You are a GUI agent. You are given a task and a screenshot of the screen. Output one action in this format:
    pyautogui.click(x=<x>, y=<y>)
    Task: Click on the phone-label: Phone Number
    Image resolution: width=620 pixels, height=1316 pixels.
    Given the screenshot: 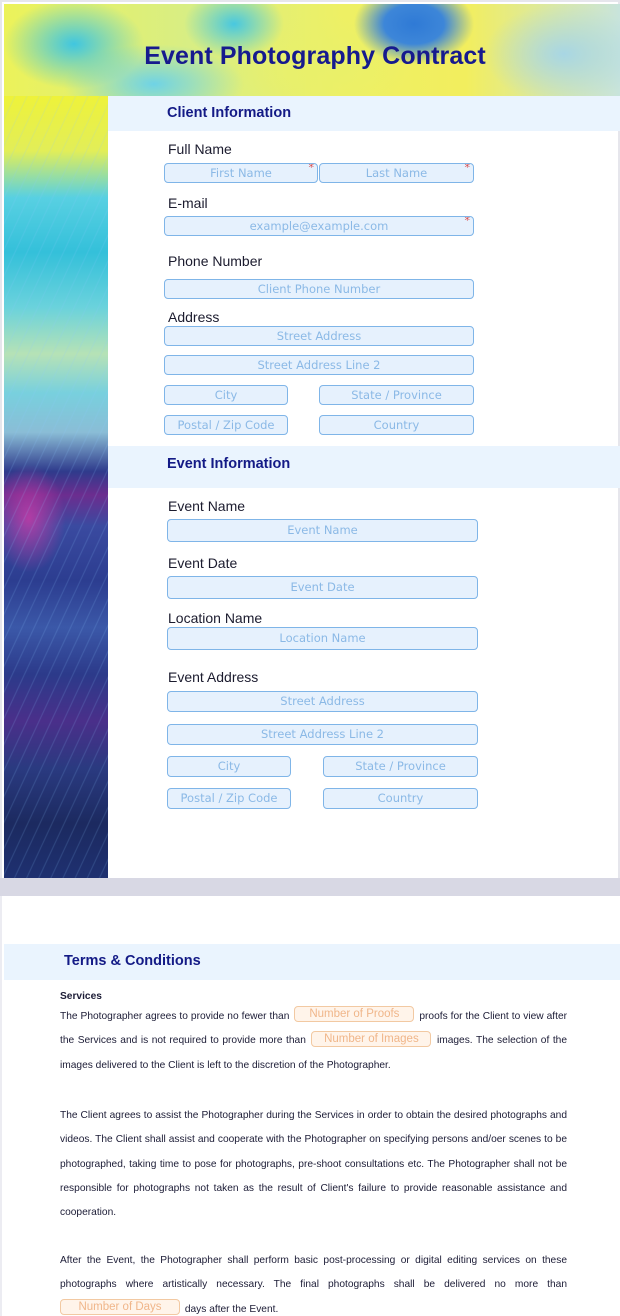 What is the action you would take?
    pyautogui.click(x=215, y=261)
    